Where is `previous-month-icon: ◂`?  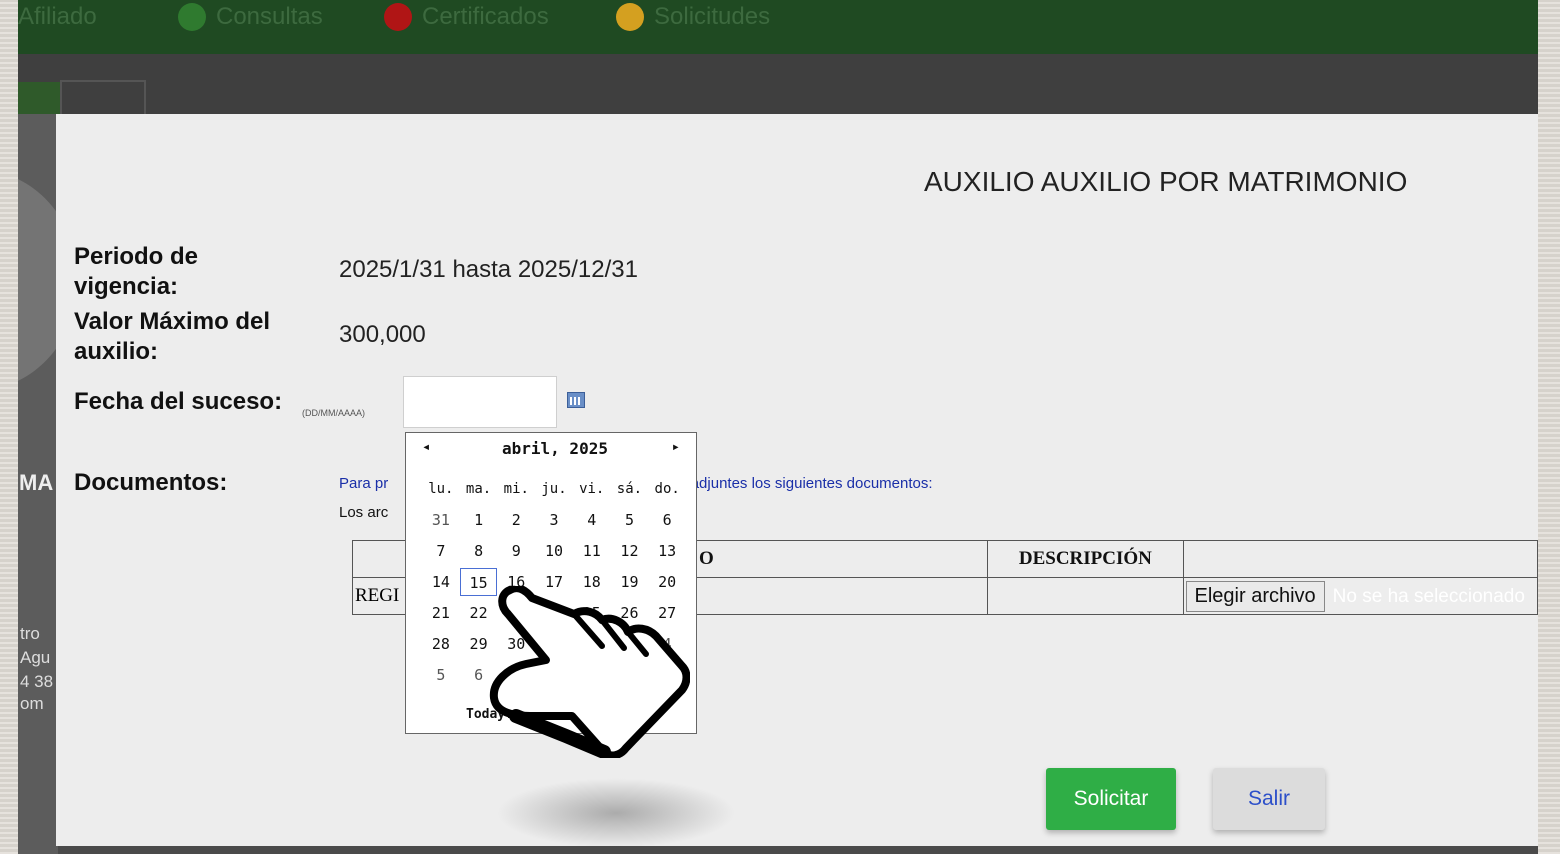 previous-month-icon: ◂ is located at coordinates (426, 447).